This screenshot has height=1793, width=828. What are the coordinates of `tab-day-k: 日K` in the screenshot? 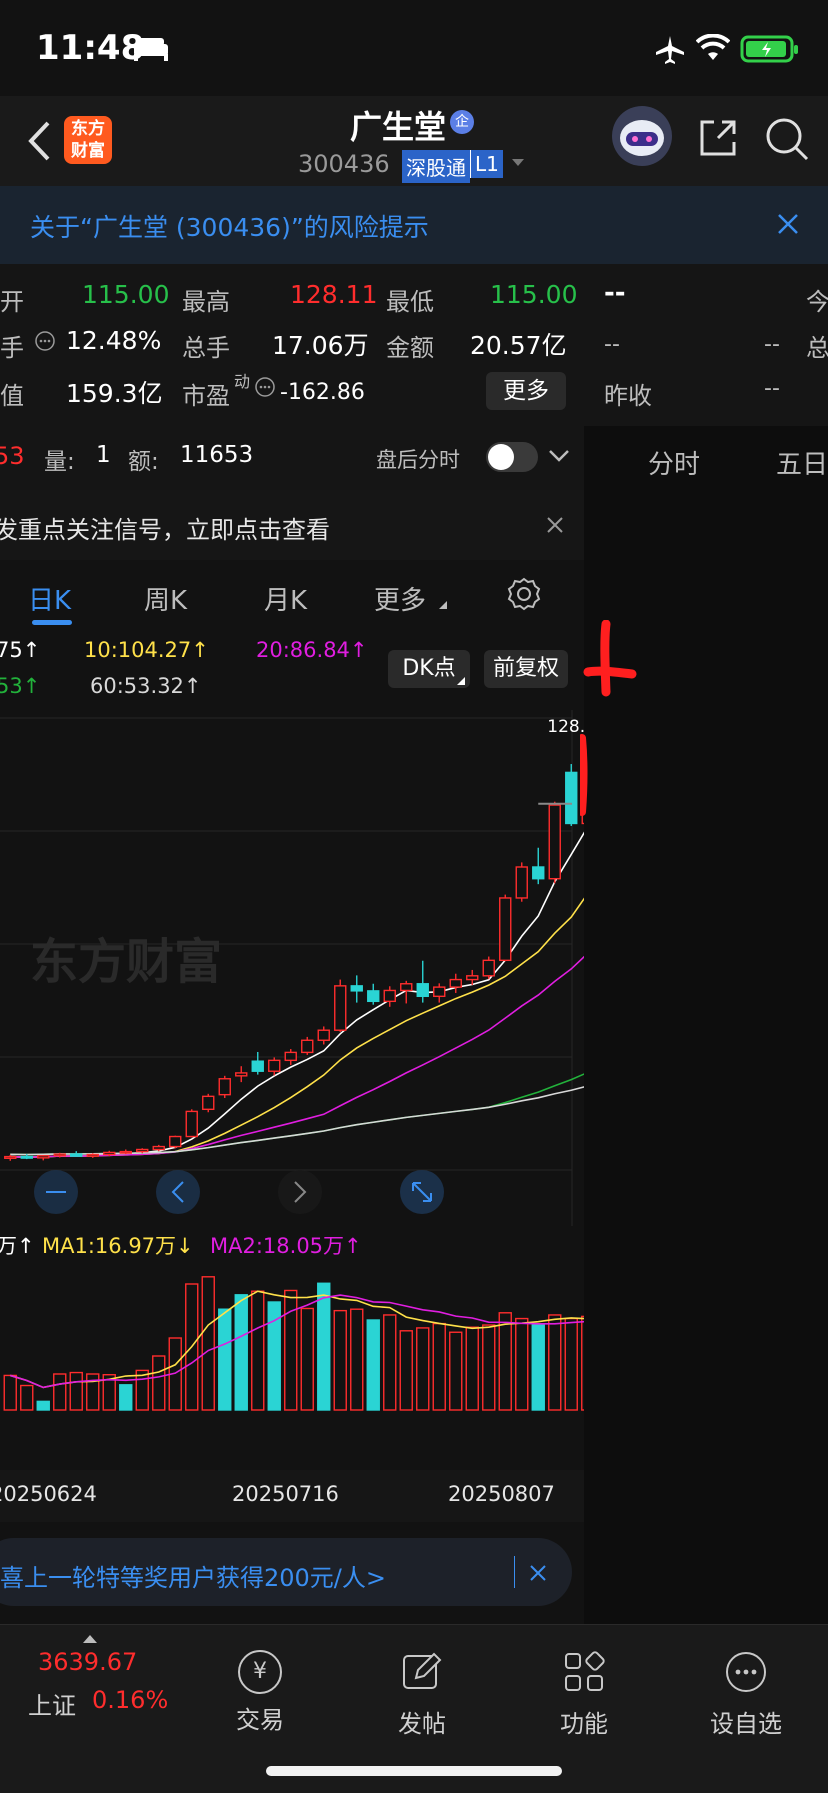 It's located at (49, 598).